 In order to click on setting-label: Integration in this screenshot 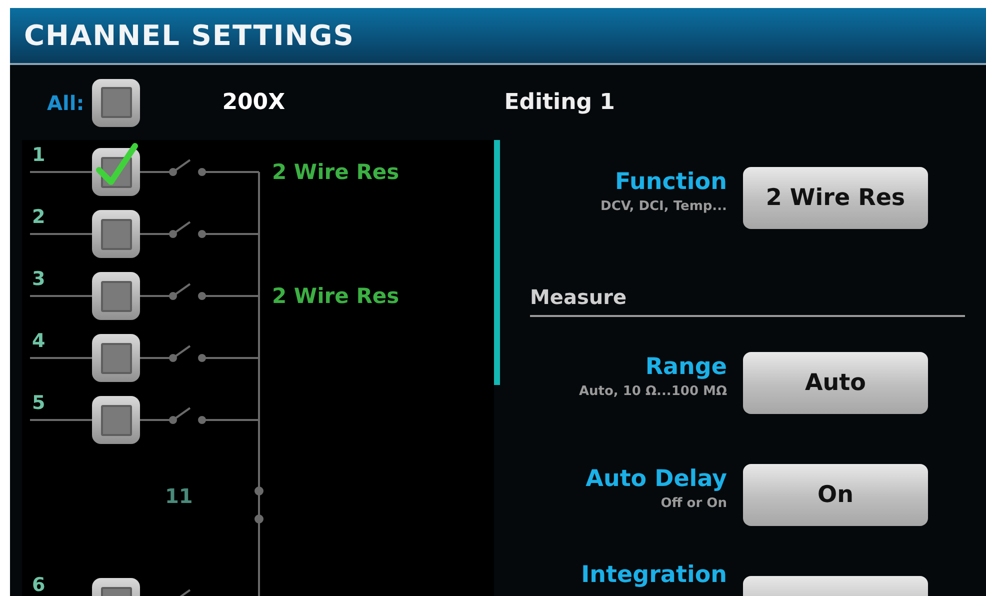, I will do `click(654, 575)`.